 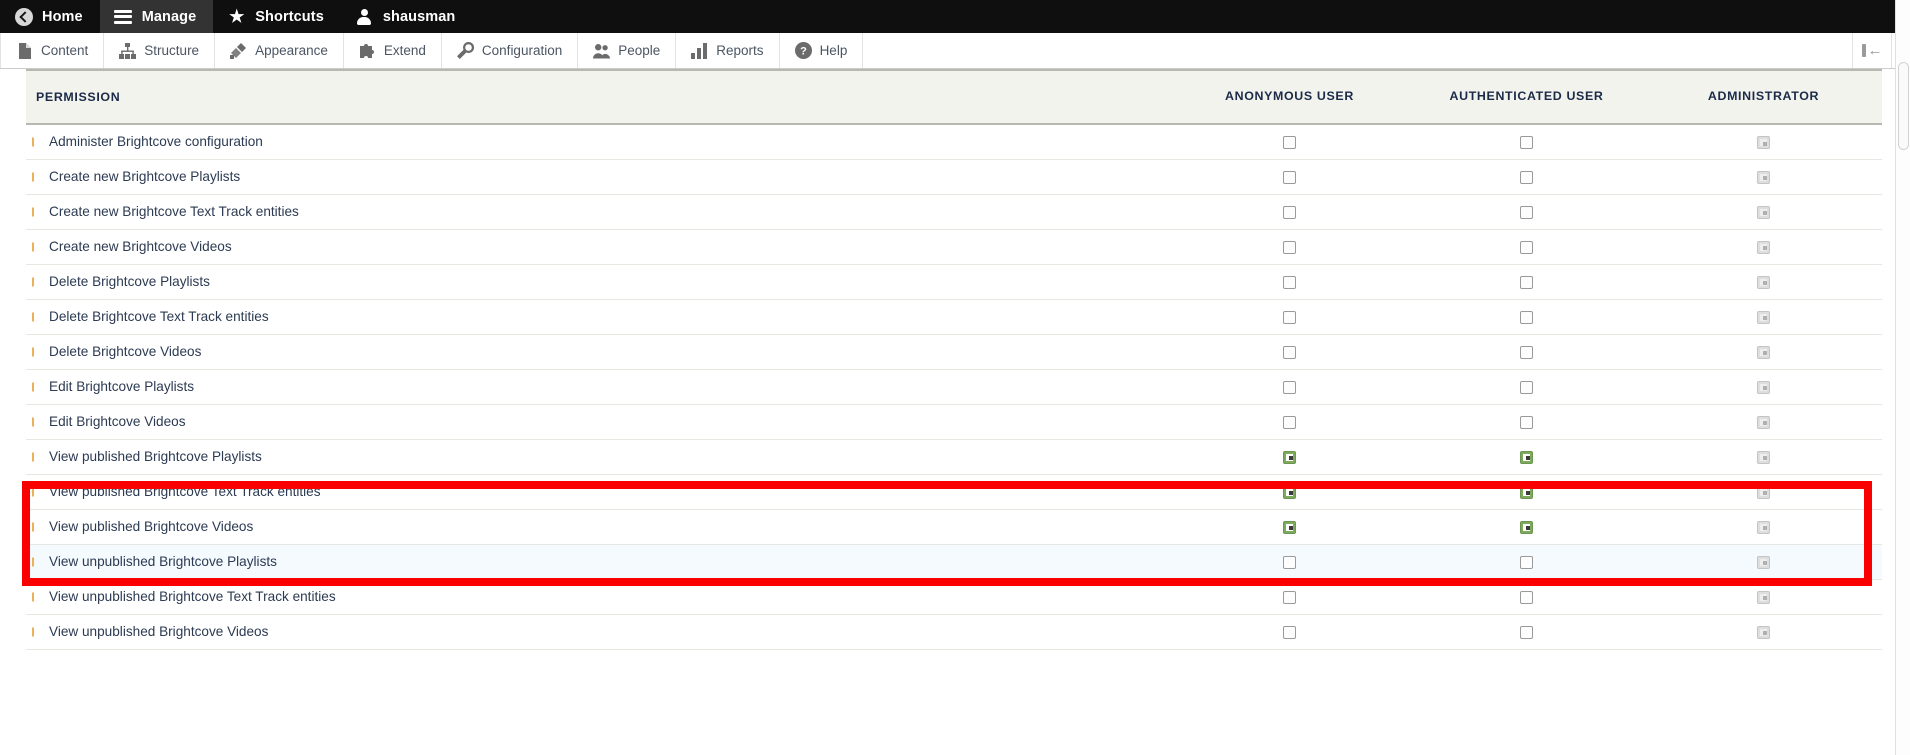 What do you see at coordinates (699, 50) in the screenshot?
I see `bar-chart-icon` at bounding box center [699, 50].